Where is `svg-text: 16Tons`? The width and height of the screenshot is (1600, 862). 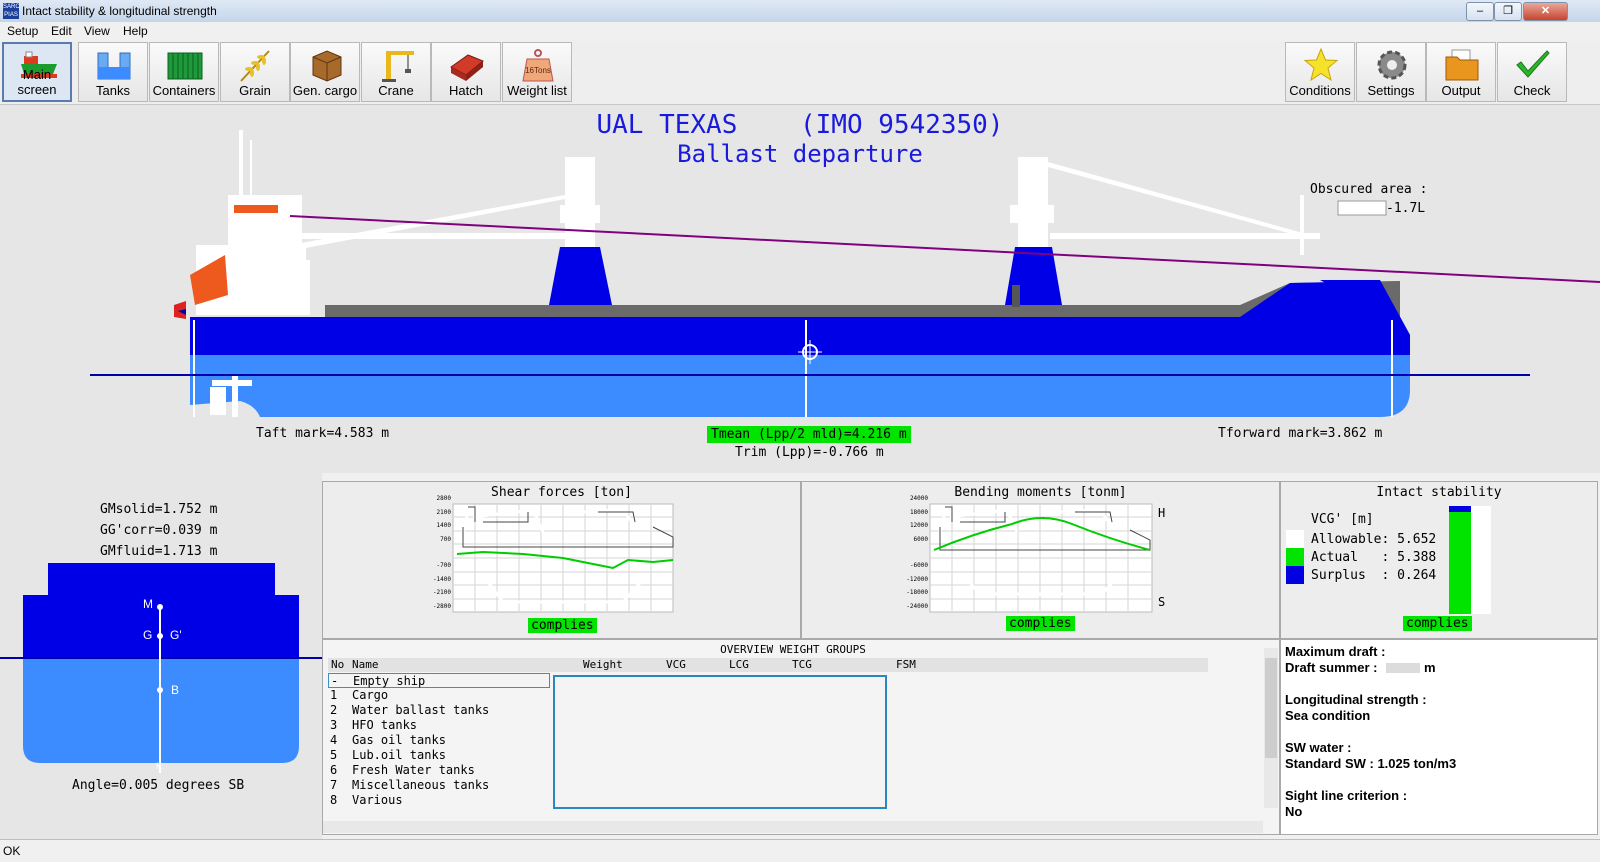
svg-text: 16Tons is located at coordinates (538, 70).